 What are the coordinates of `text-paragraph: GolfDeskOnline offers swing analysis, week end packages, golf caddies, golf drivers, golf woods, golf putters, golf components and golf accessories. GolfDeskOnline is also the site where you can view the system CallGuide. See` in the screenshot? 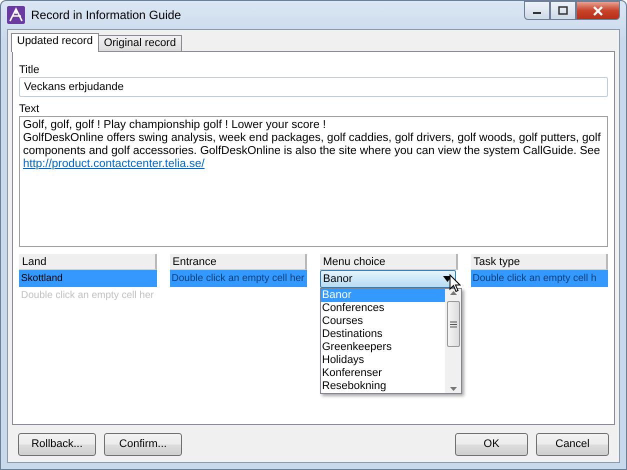 It's located at (312, 145).